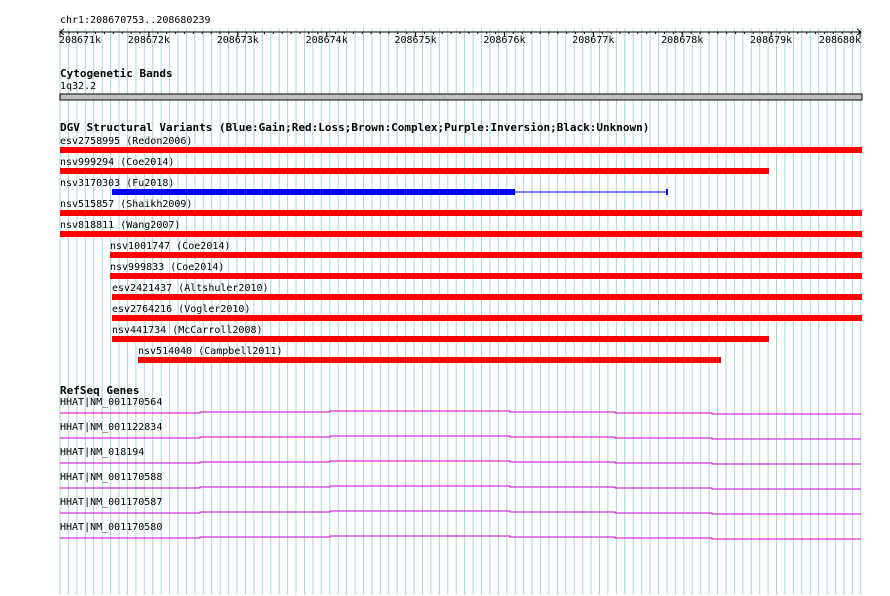  Describe the element at coordinates (116, 73) in the screenshot. I see `cytoband-track-title: Cytogenetic Bands` at that location.